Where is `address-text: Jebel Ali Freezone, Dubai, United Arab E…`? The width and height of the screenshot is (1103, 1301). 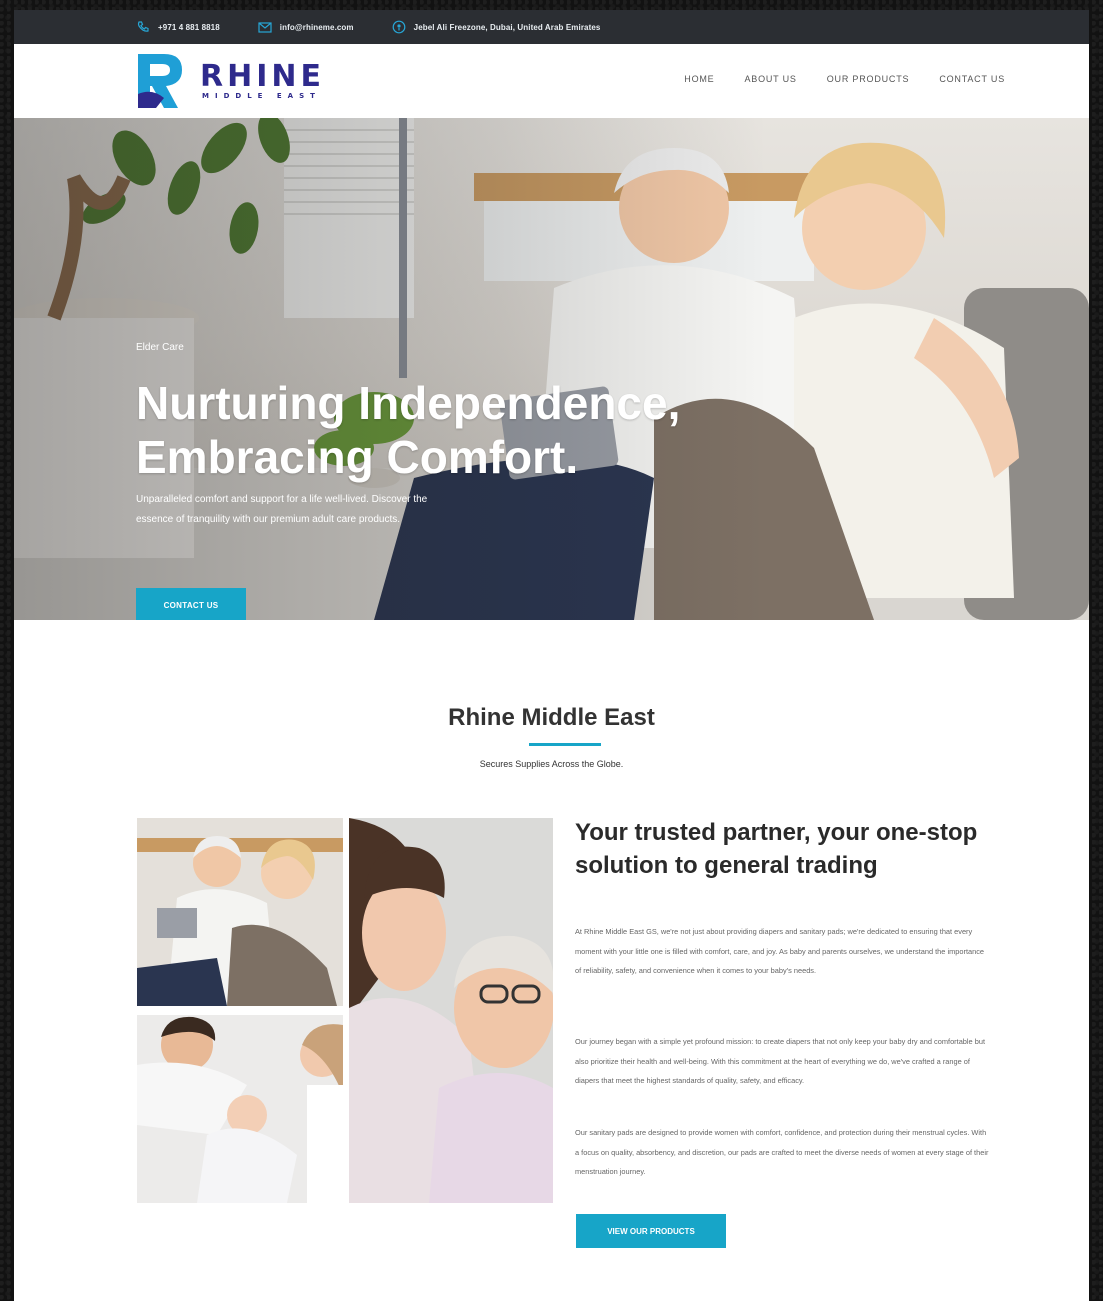 address-text: Jebel Ali Freezone, Dubai, United Arab E… is located at coordinates (507, 27).